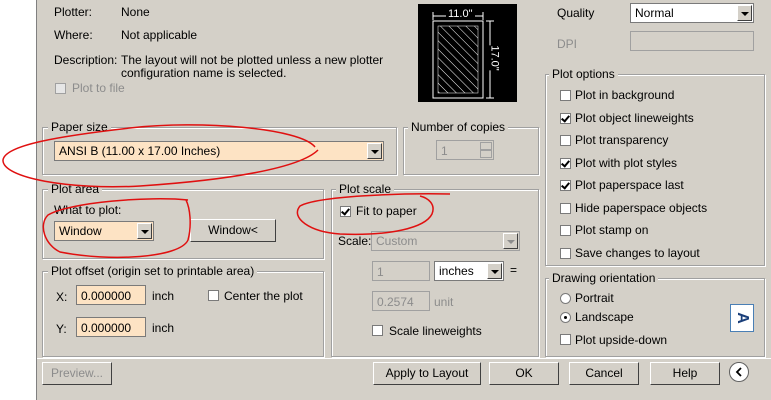 Image resolution: width=771 pixels, height=400 pixels. Describe the element at coordinates (159, 35) in the screenshot. I see `where-value: Not applicable` at that location.